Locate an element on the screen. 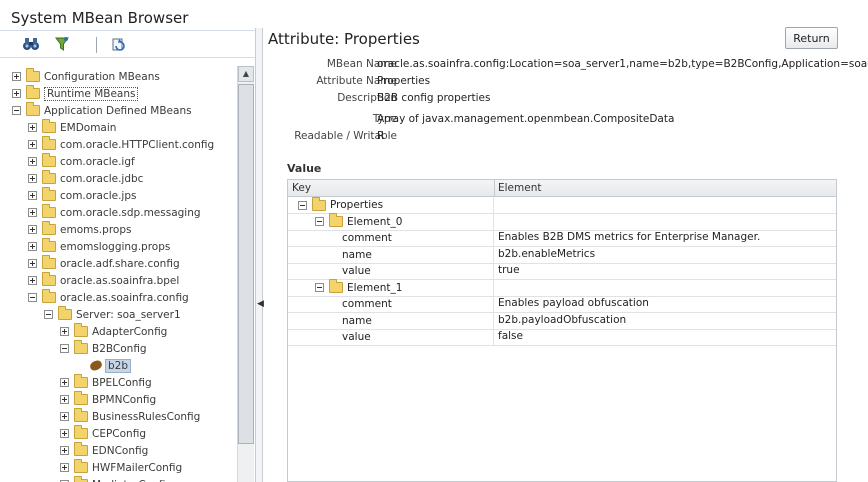  tree-item: emomslogging.props is located at coordinates (99, 246).